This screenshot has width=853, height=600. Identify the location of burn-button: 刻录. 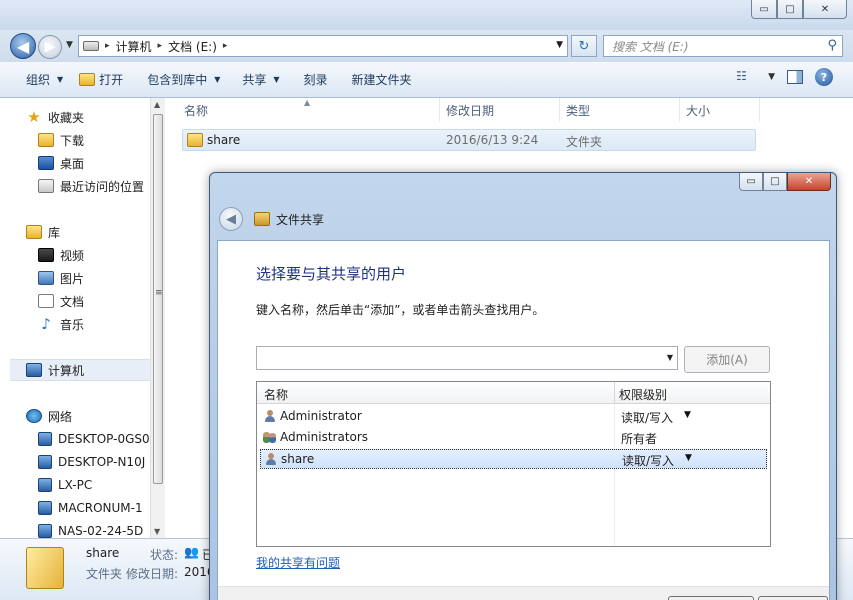
(316, 80).